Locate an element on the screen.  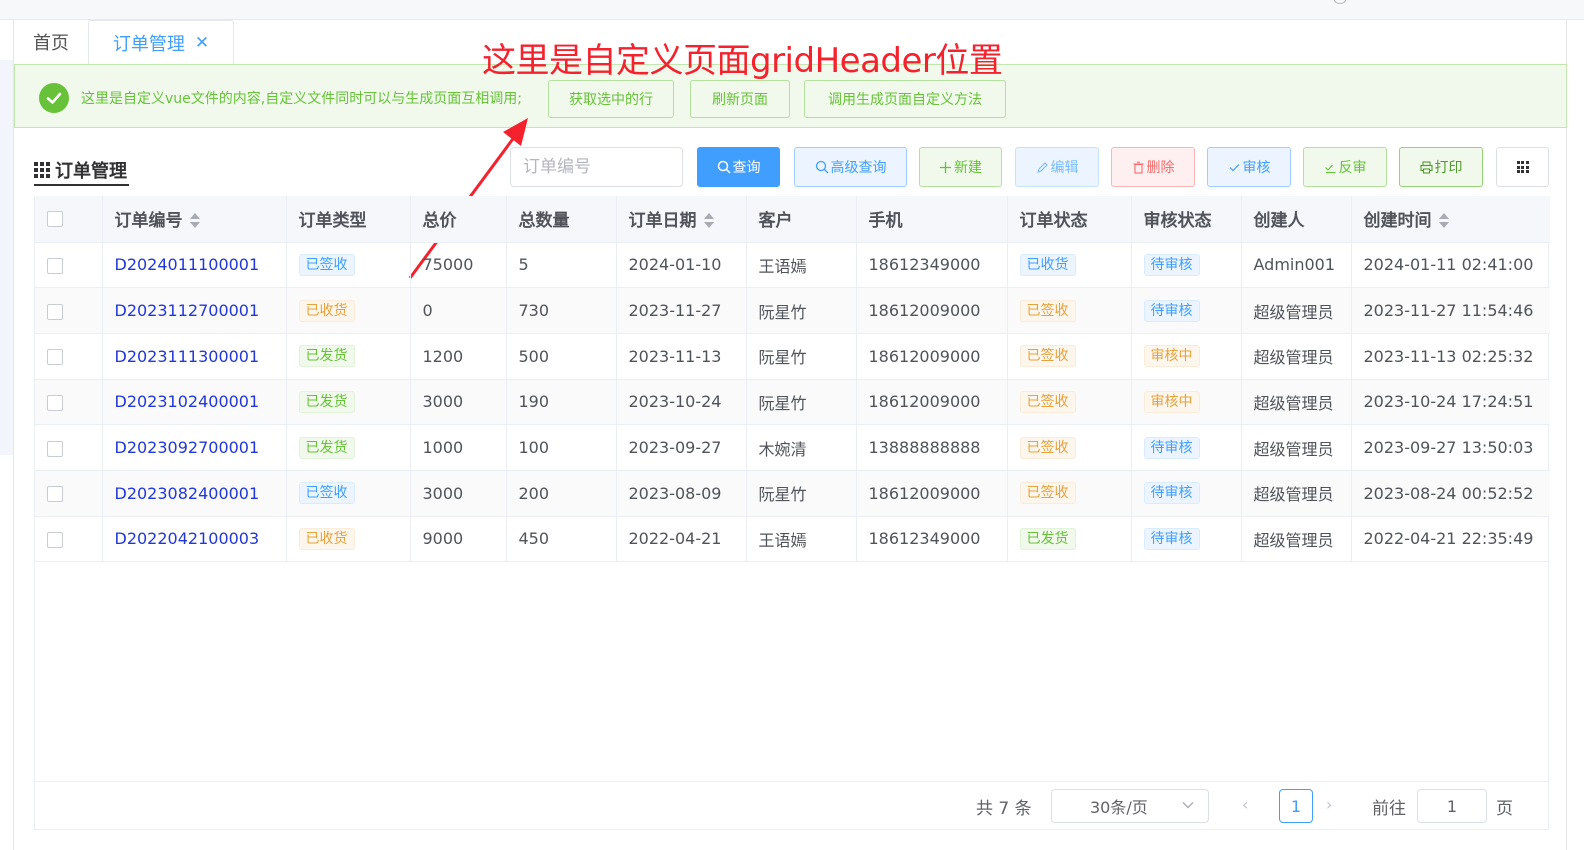
tab-label: 首页 is located at coordinates (51, 43).